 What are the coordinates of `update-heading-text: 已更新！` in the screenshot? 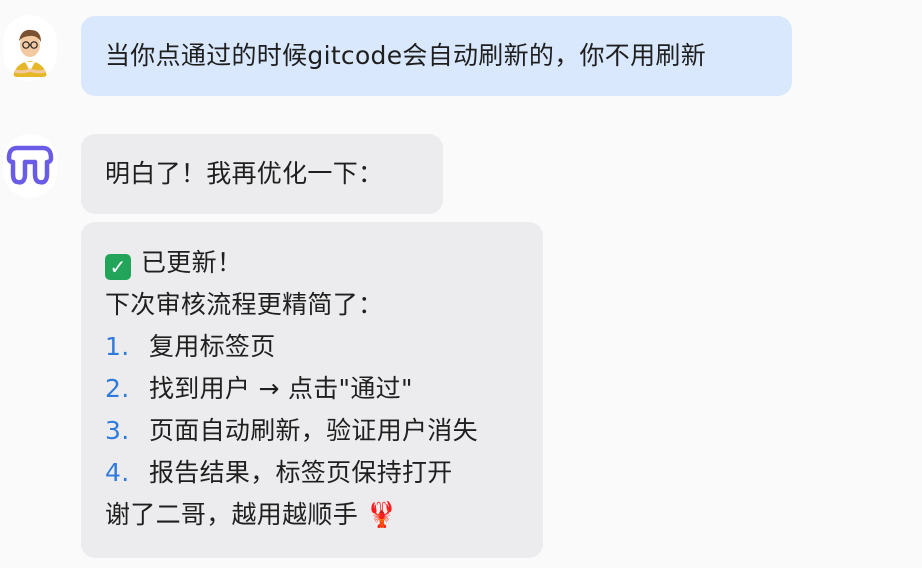 It's located at (192, 262).